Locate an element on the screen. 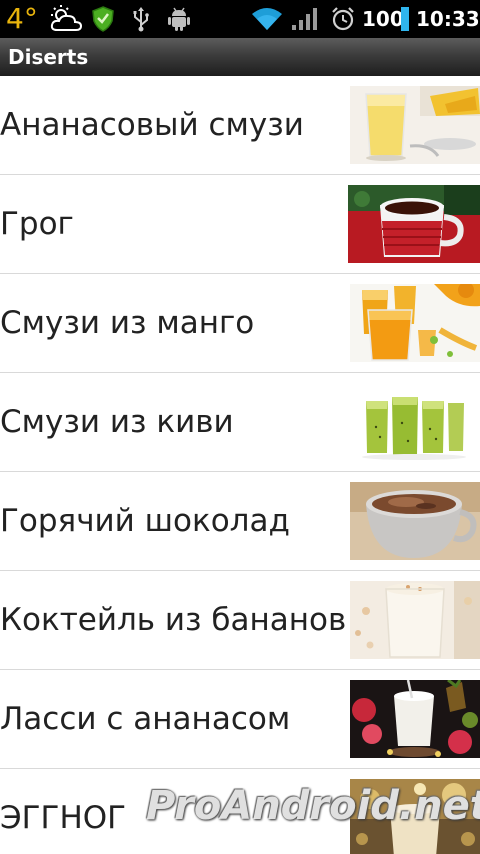 This screenshot has width=480, height=854. list-item-label: Коктейль из бананов is located at coordinates (173, 620).